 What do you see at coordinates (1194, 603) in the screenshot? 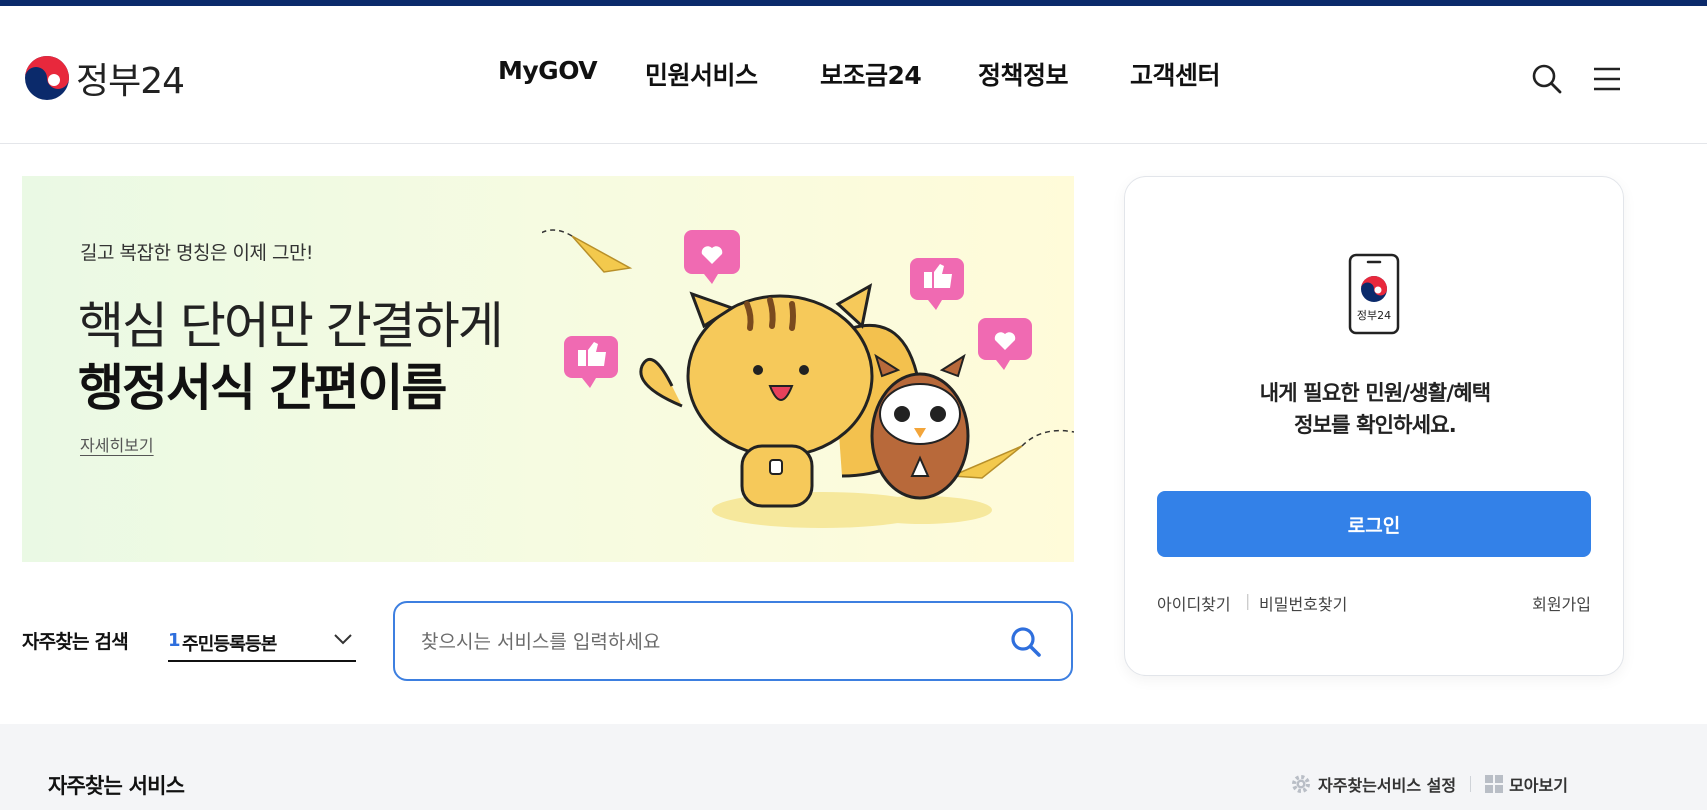
I see `find-id-link: 아이디찾기` at bounding box center [1194, 603].